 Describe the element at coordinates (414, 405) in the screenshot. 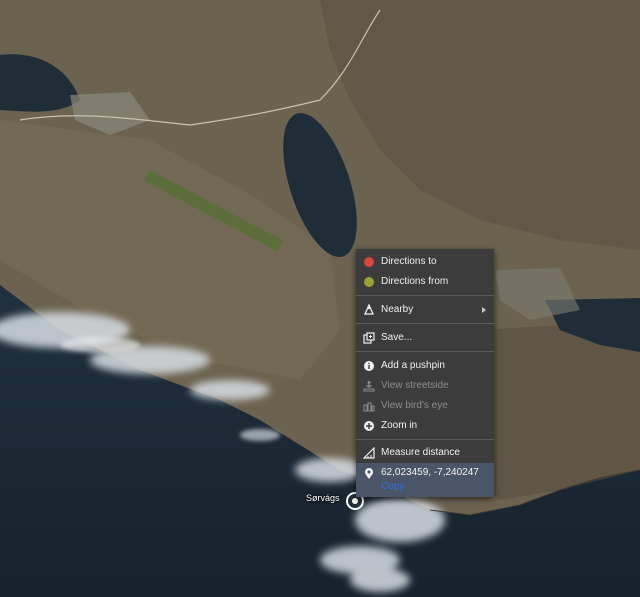

I see `menu-item-label: View bird's eye` at that location.